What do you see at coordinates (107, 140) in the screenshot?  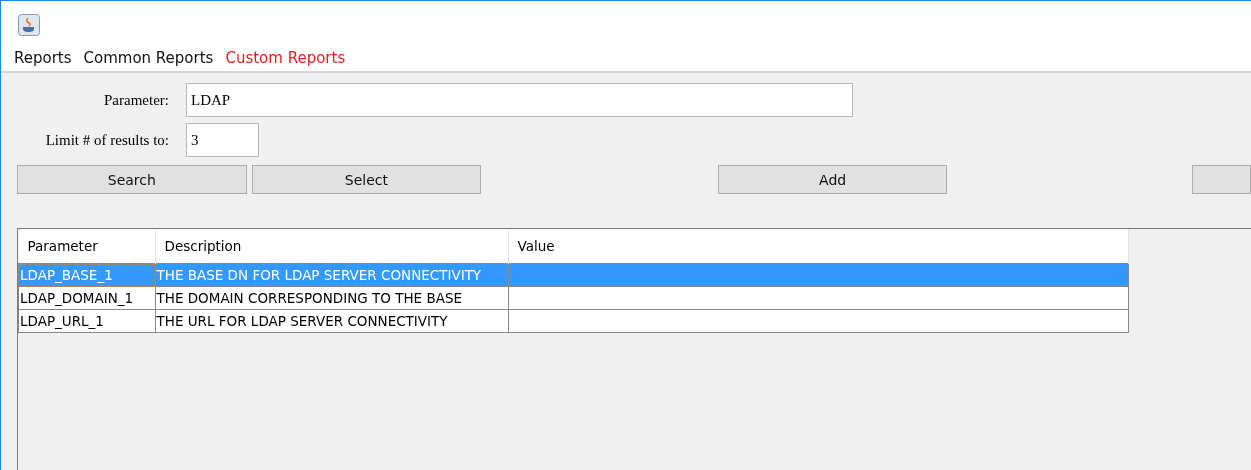 I see `limit-label: Limit # of results to:` at bounding box center [107, 140].